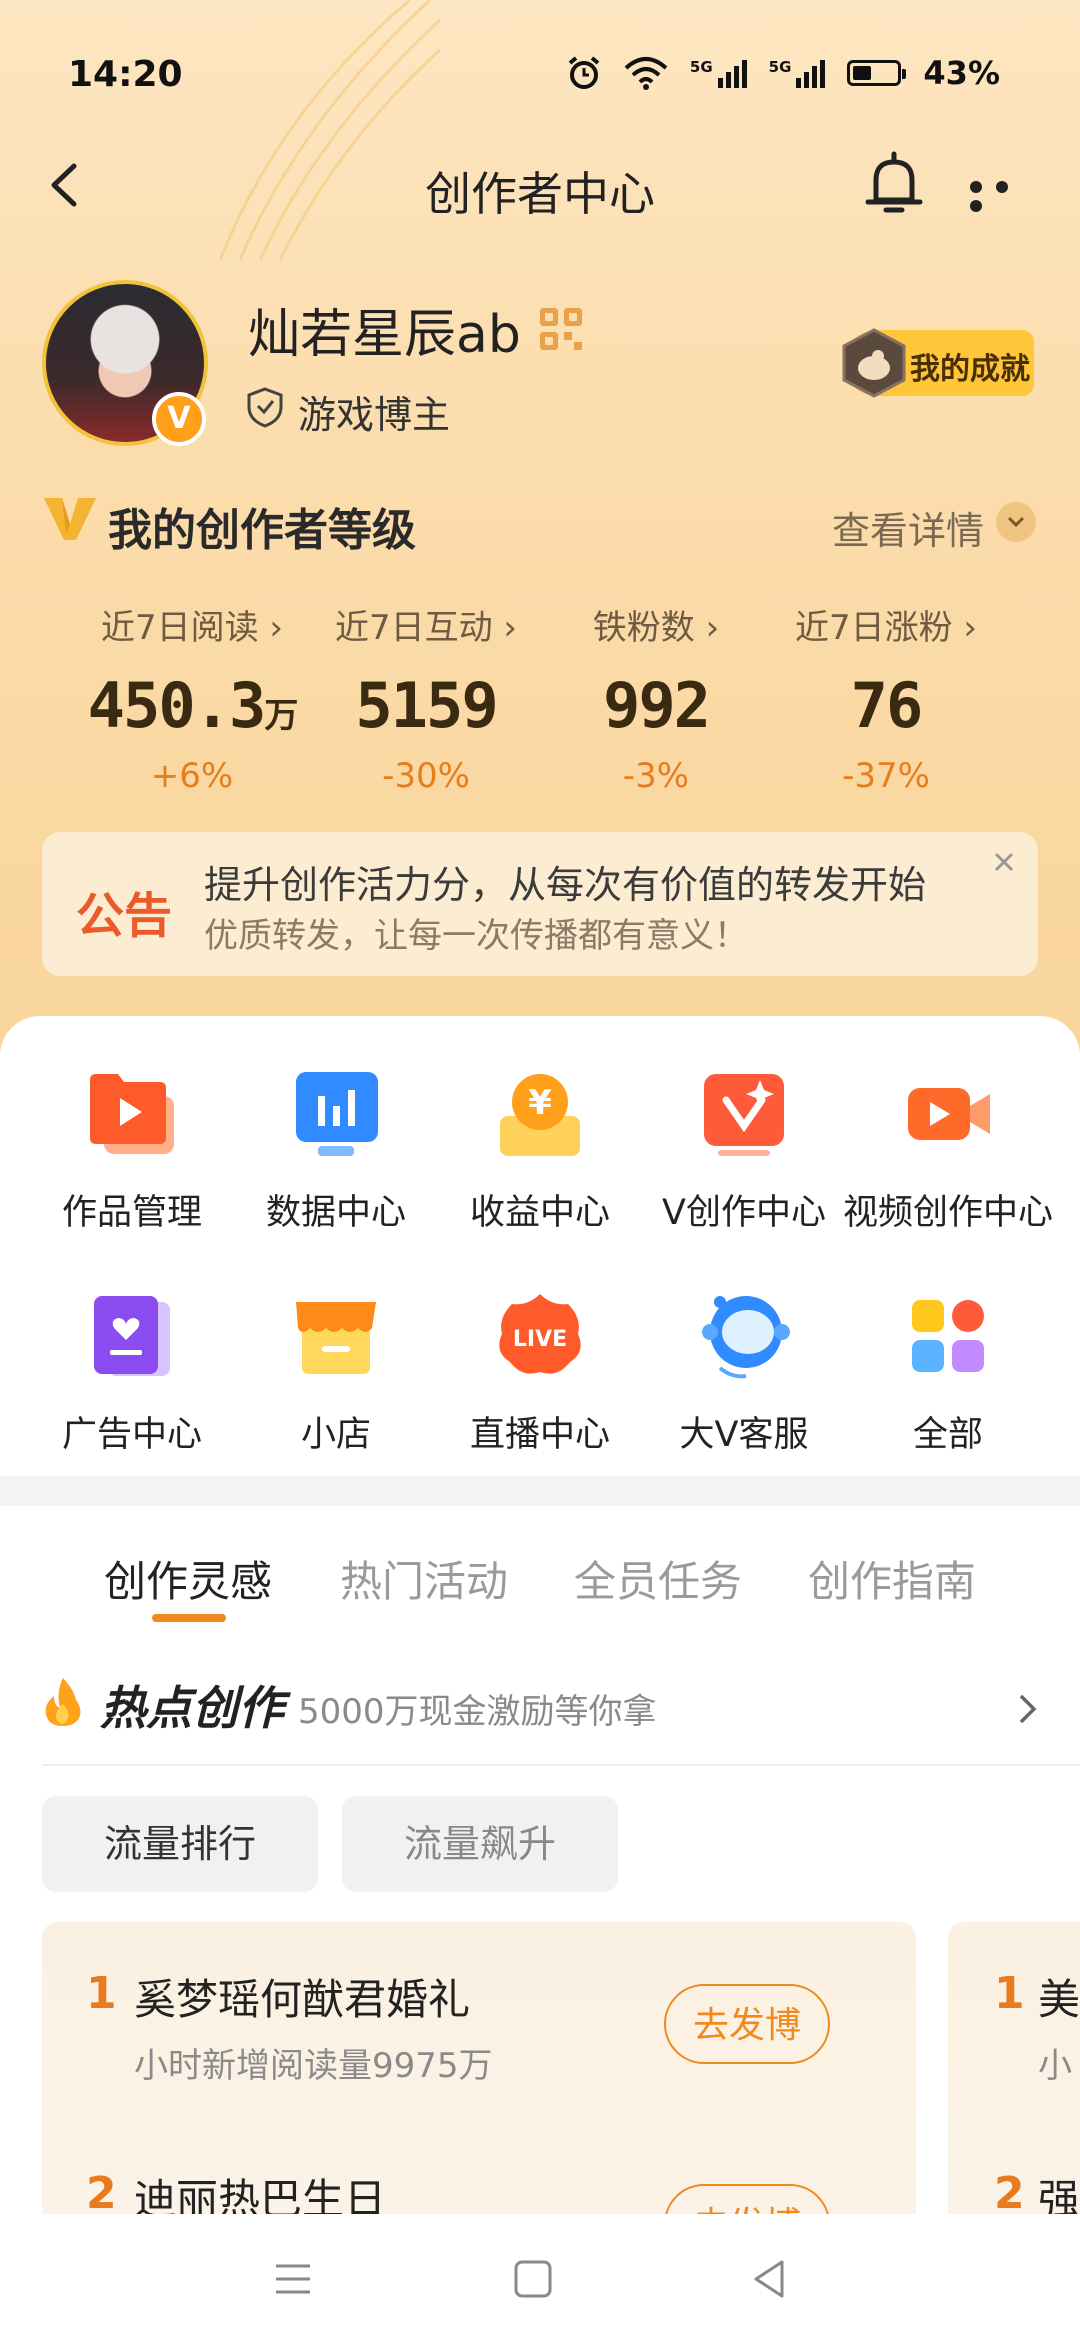 Image resolution: width=1080 pixels, height=2344 pixels. What do you see at coordinates (744, 1435) in the screenshot?
I see `menu-label: 大V客服` at bounding box center [744, 1435].